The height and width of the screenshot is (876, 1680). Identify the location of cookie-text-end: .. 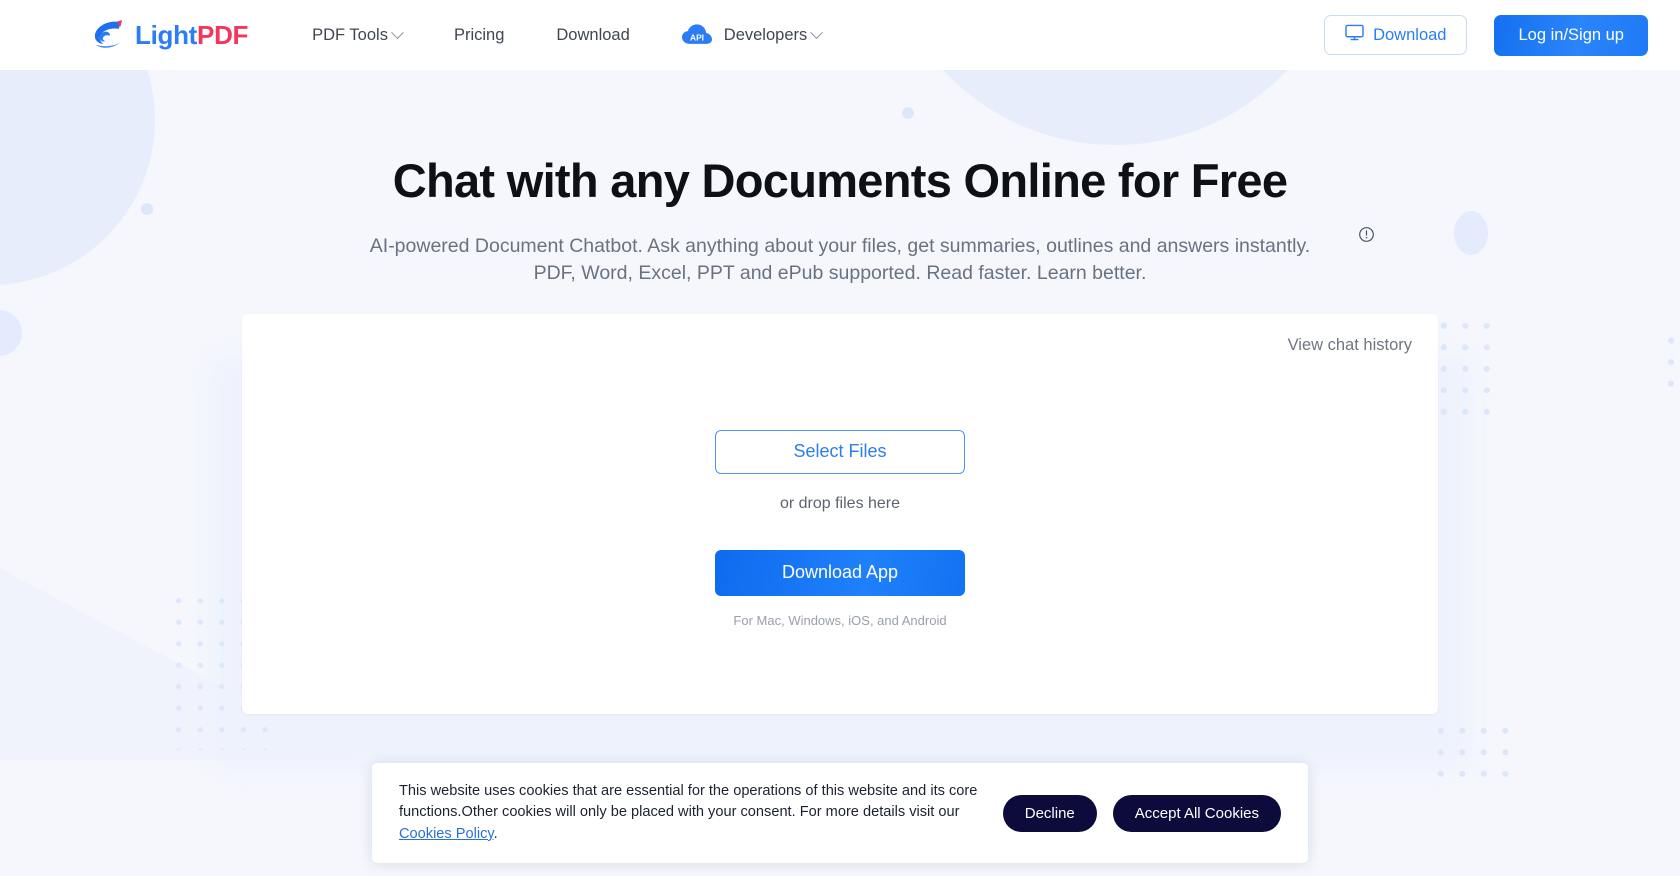
(495, 833).